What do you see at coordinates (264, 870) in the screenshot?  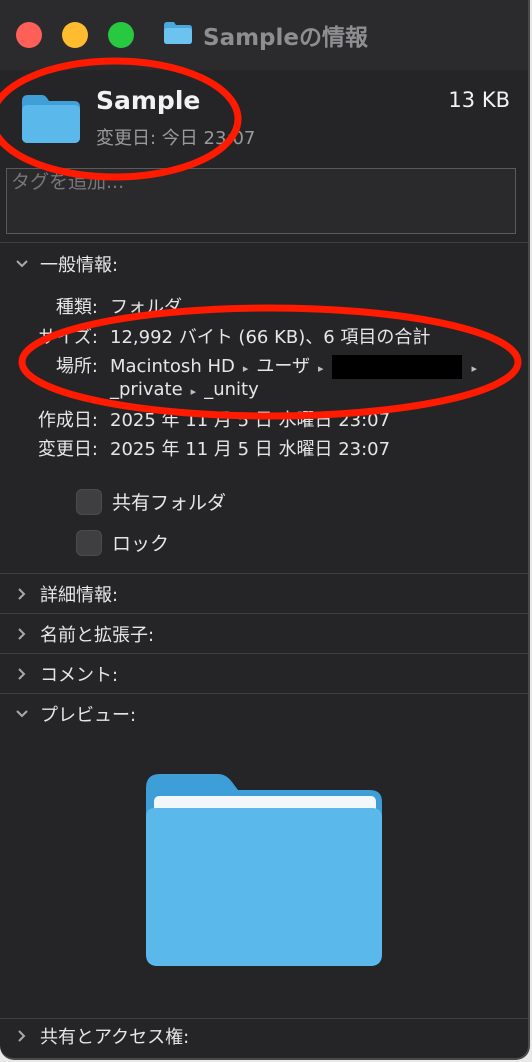 I see `folder-preview-icon` at bounding box center [264, 870].